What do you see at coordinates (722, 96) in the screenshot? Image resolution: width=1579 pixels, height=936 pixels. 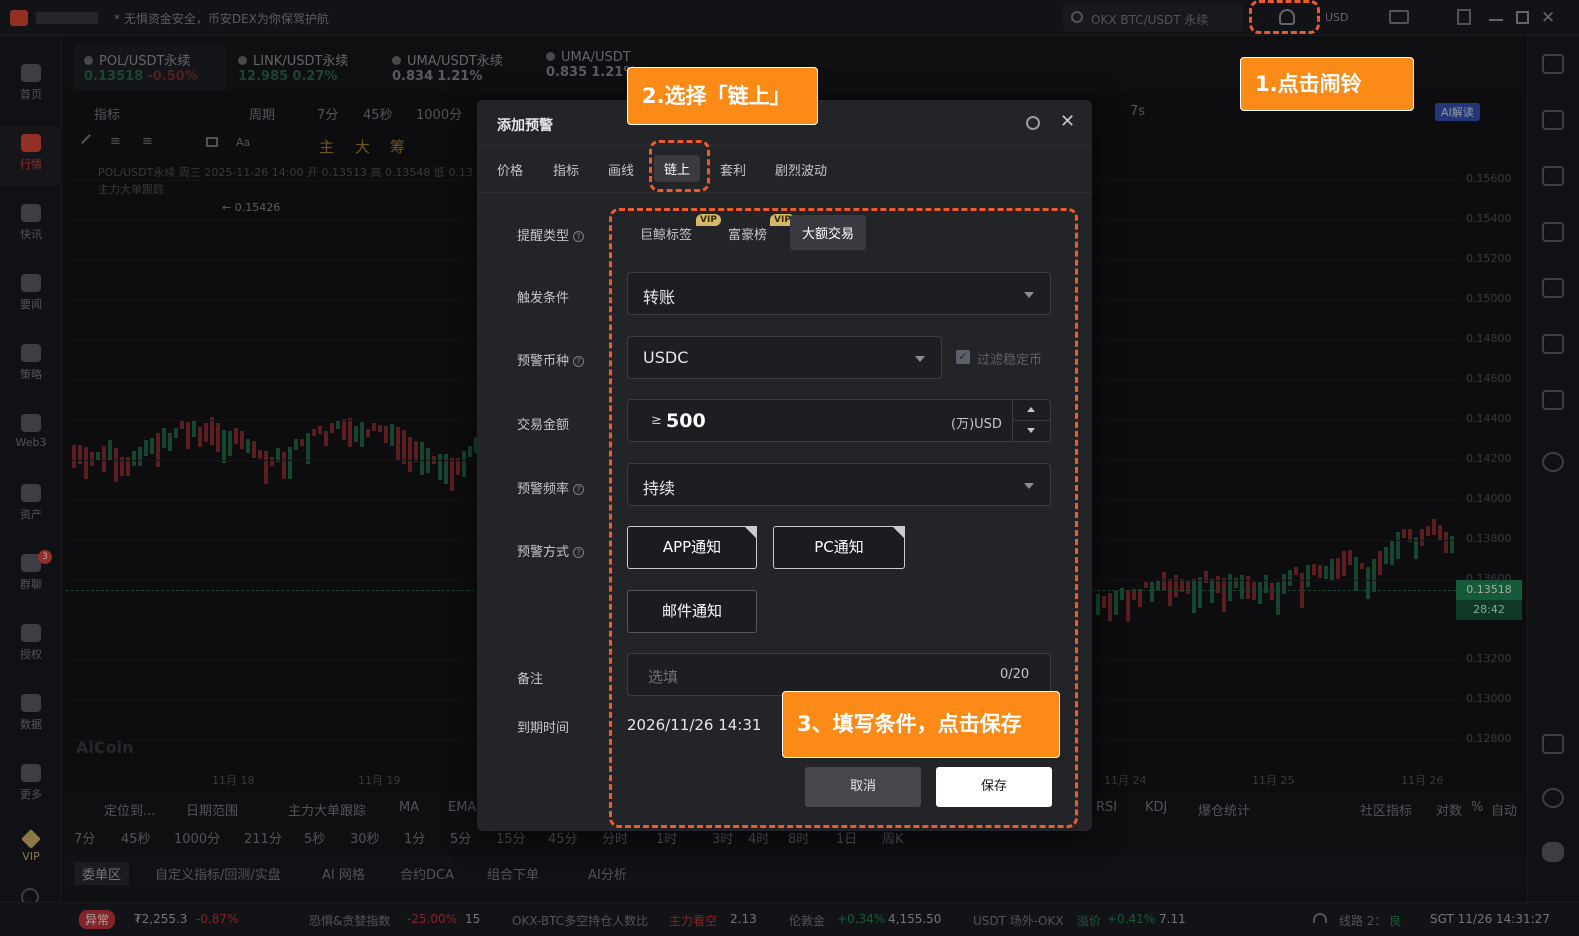 I see `callout-step2: 2.选择「链上」` at bounding box center [722, 96].